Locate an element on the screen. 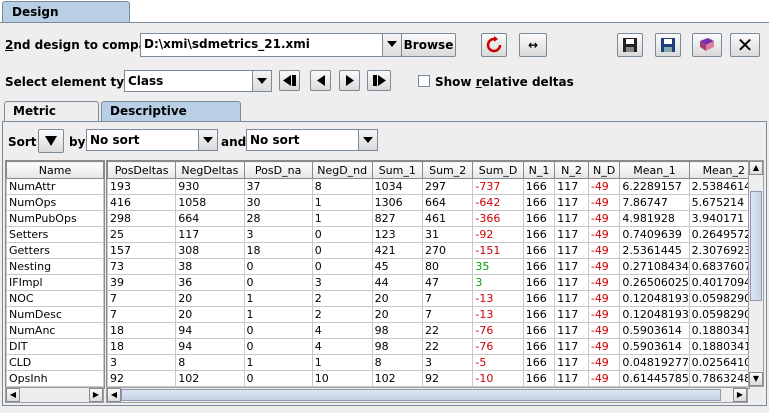 This screenshot has width=769, height=413. sort-first-combo: No sort is located at coordinates (152, 140).